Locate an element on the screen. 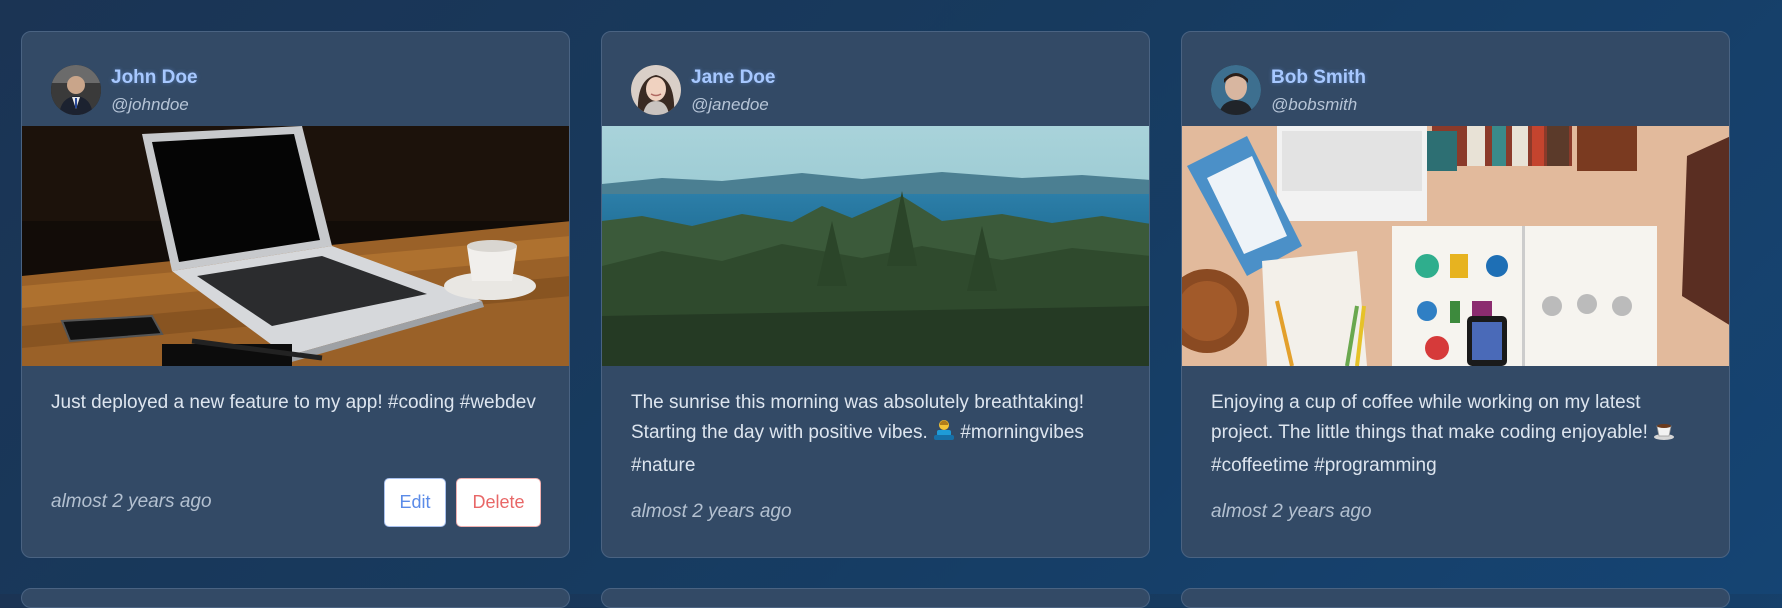  user-handle: @bobsmith is located at coordinates (1314, 104).